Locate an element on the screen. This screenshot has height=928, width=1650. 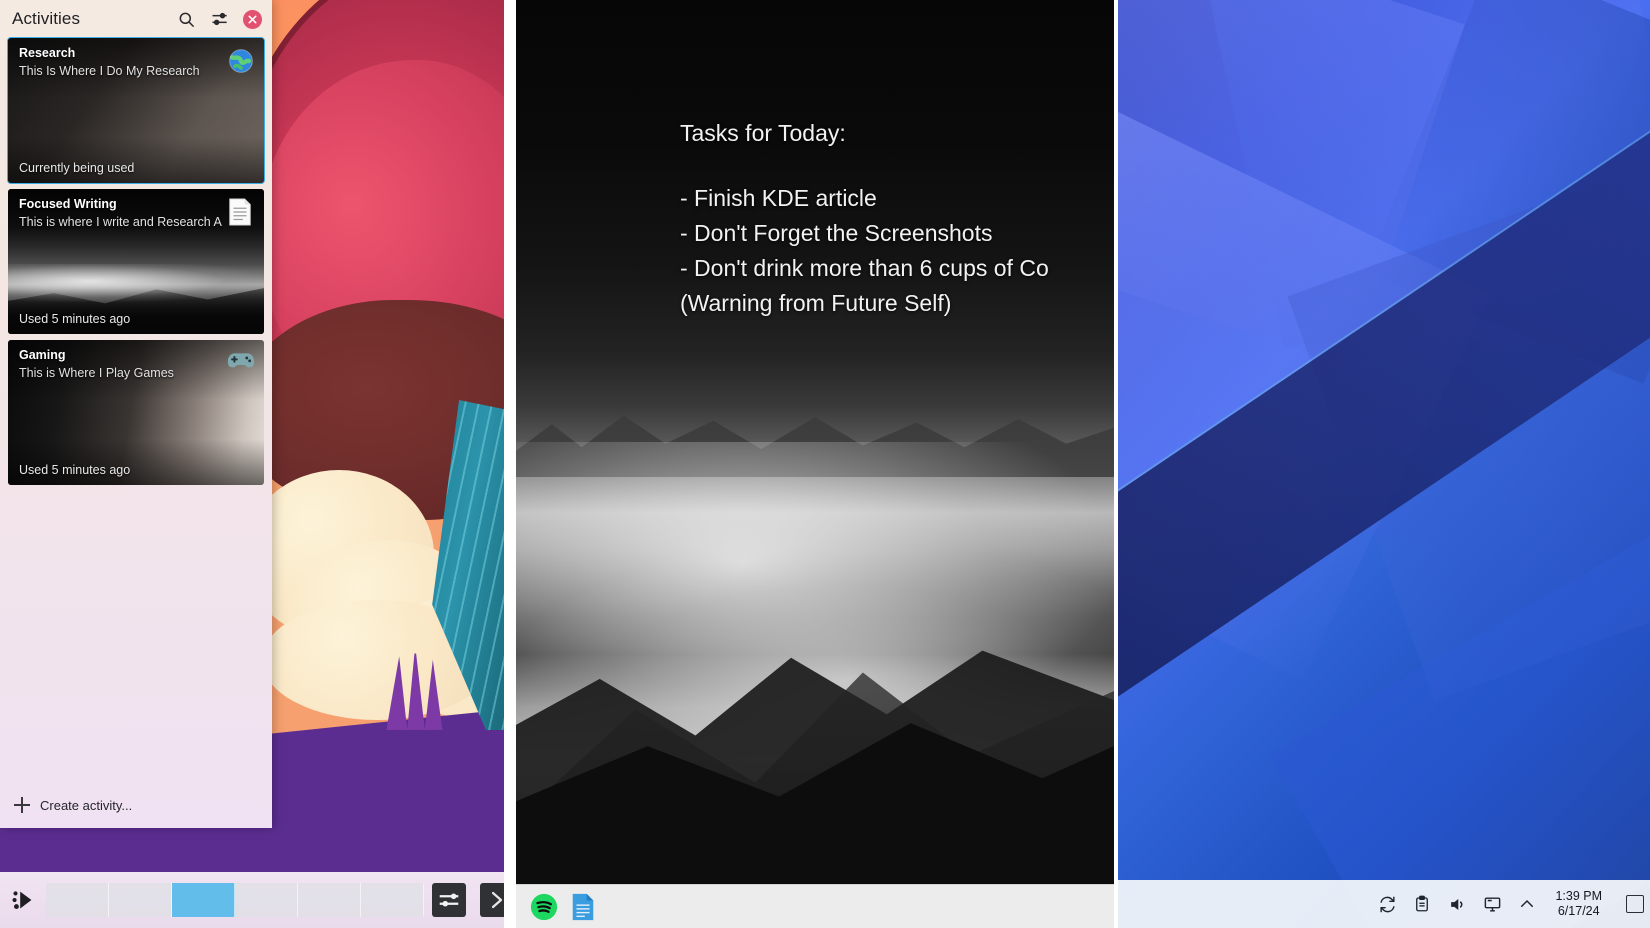
pager-cell-active is located at coordinates (203, 900).